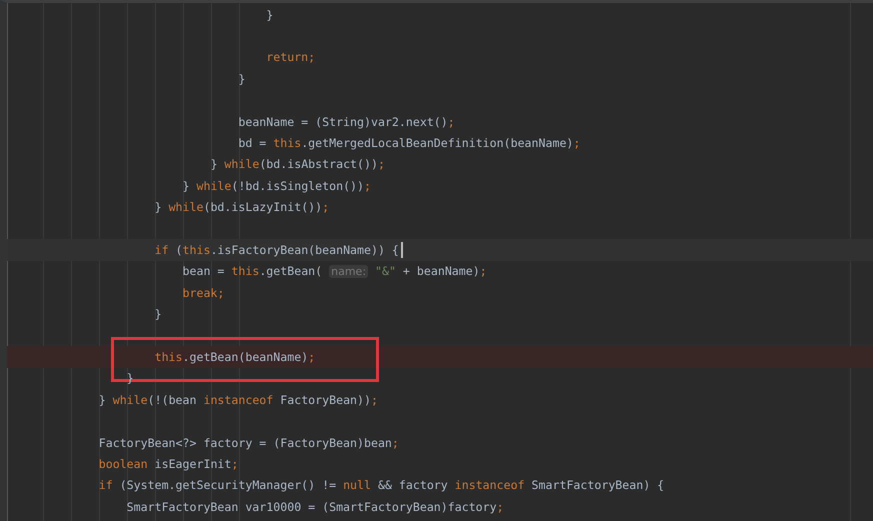  I want to click on code-line: bd = this.getMergedLocalBeanDefinition(beanName);, so click(409, 143).